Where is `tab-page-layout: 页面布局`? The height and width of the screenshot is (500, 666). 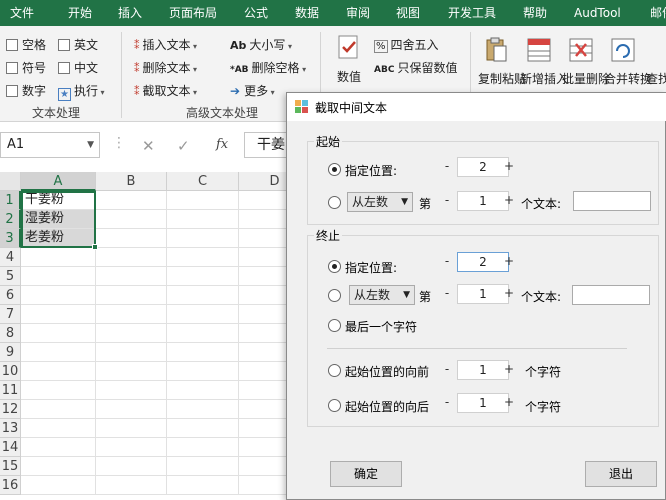 tab-page-layout: 页面布局 is located at coordinates (193, 13).